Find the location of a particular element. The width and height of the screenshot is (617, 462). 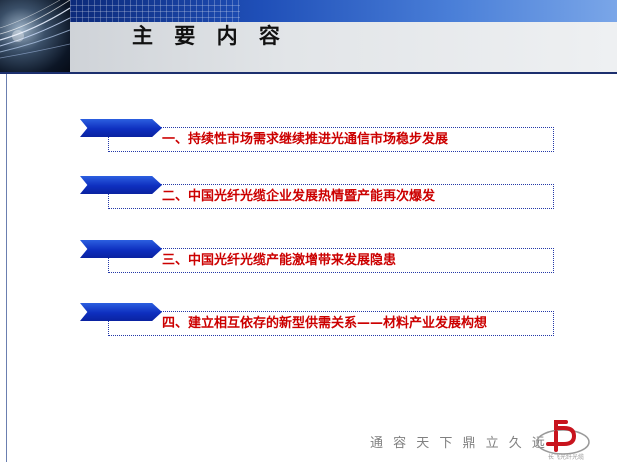

item-label: 一、持续性市场需求继续推进光通信市场稳步发展 is located at coordinates (305, 139).